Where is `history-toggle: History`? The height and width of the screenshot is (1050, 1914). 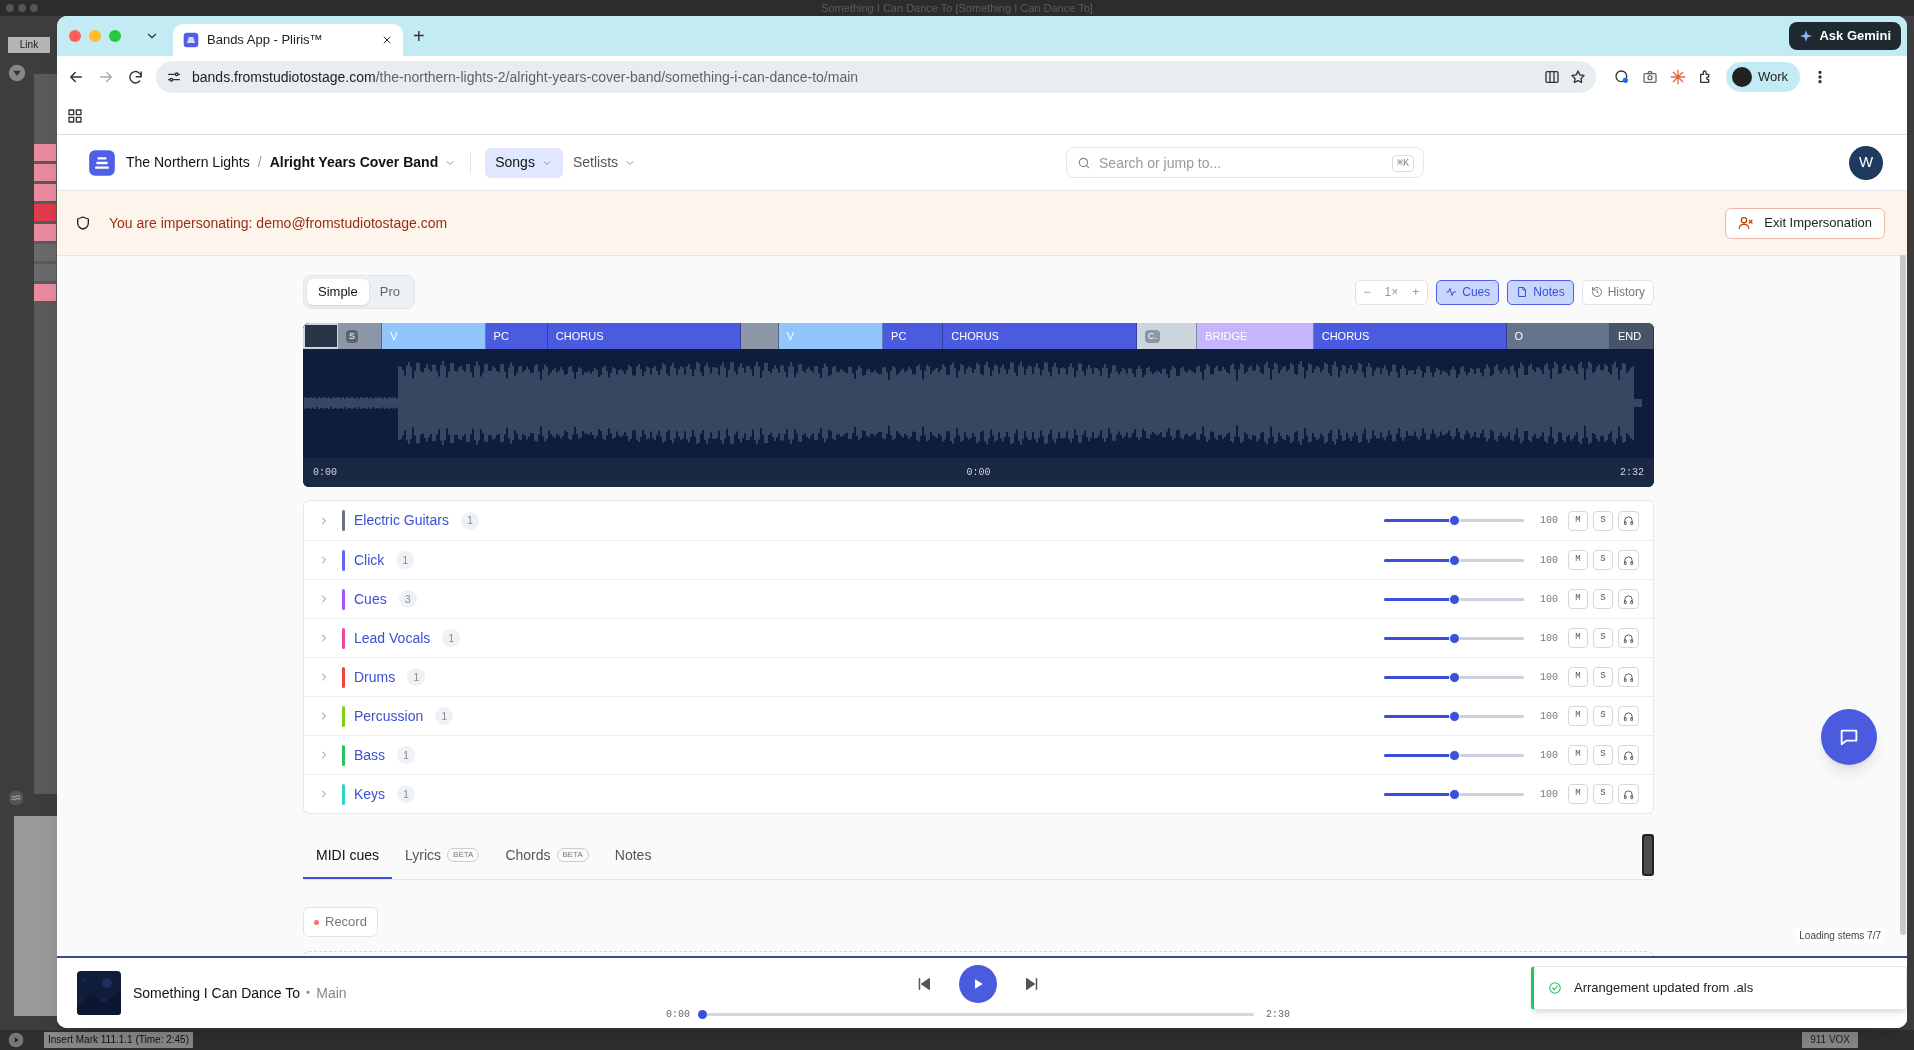
history-toggle: History is located at coordinates (1617, 292).